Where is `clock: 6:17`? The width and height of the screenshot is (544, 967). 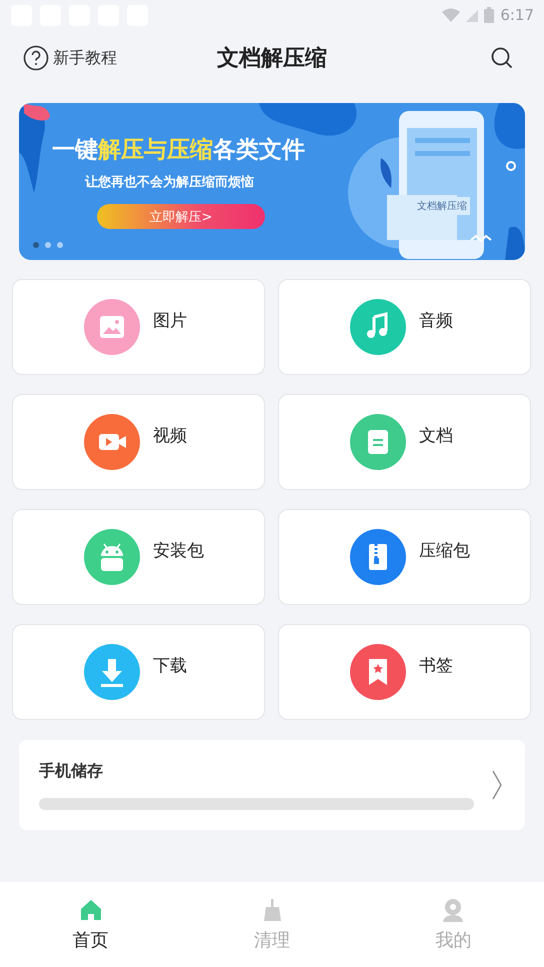 clock: 6:17 is located at coordinates (517, 15).